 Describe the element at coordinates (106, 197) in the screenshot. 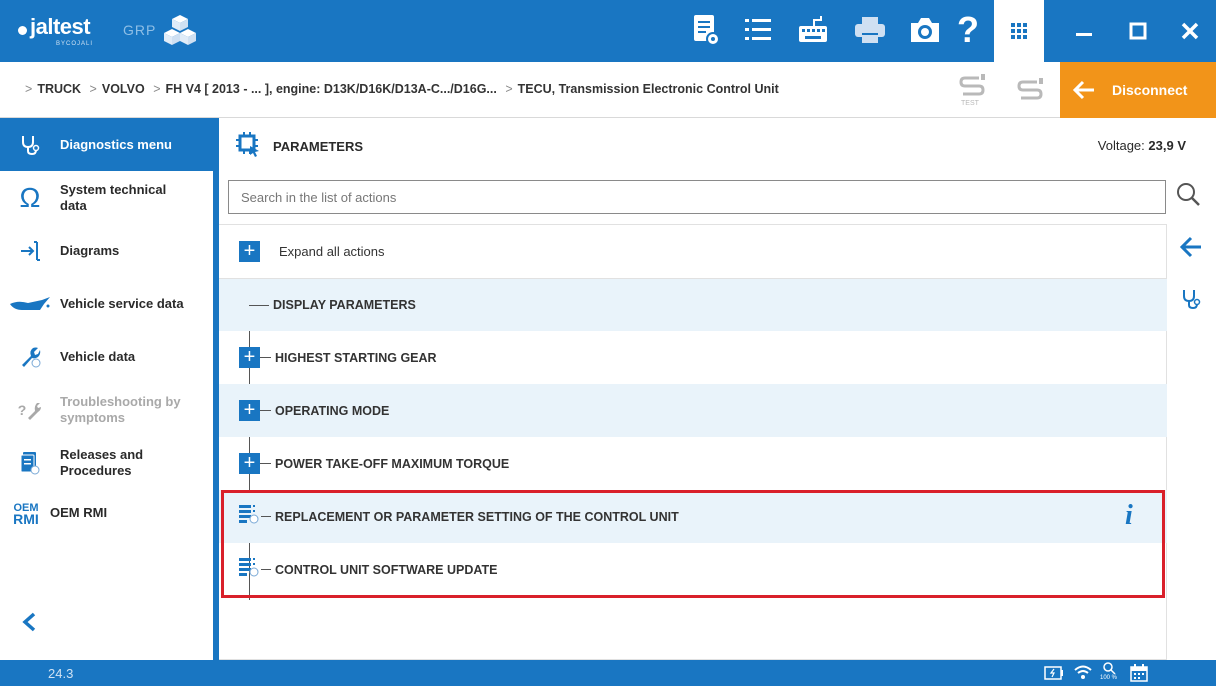

I see `sidebar-item-system-technical-data: Ω System technical data` at that location.